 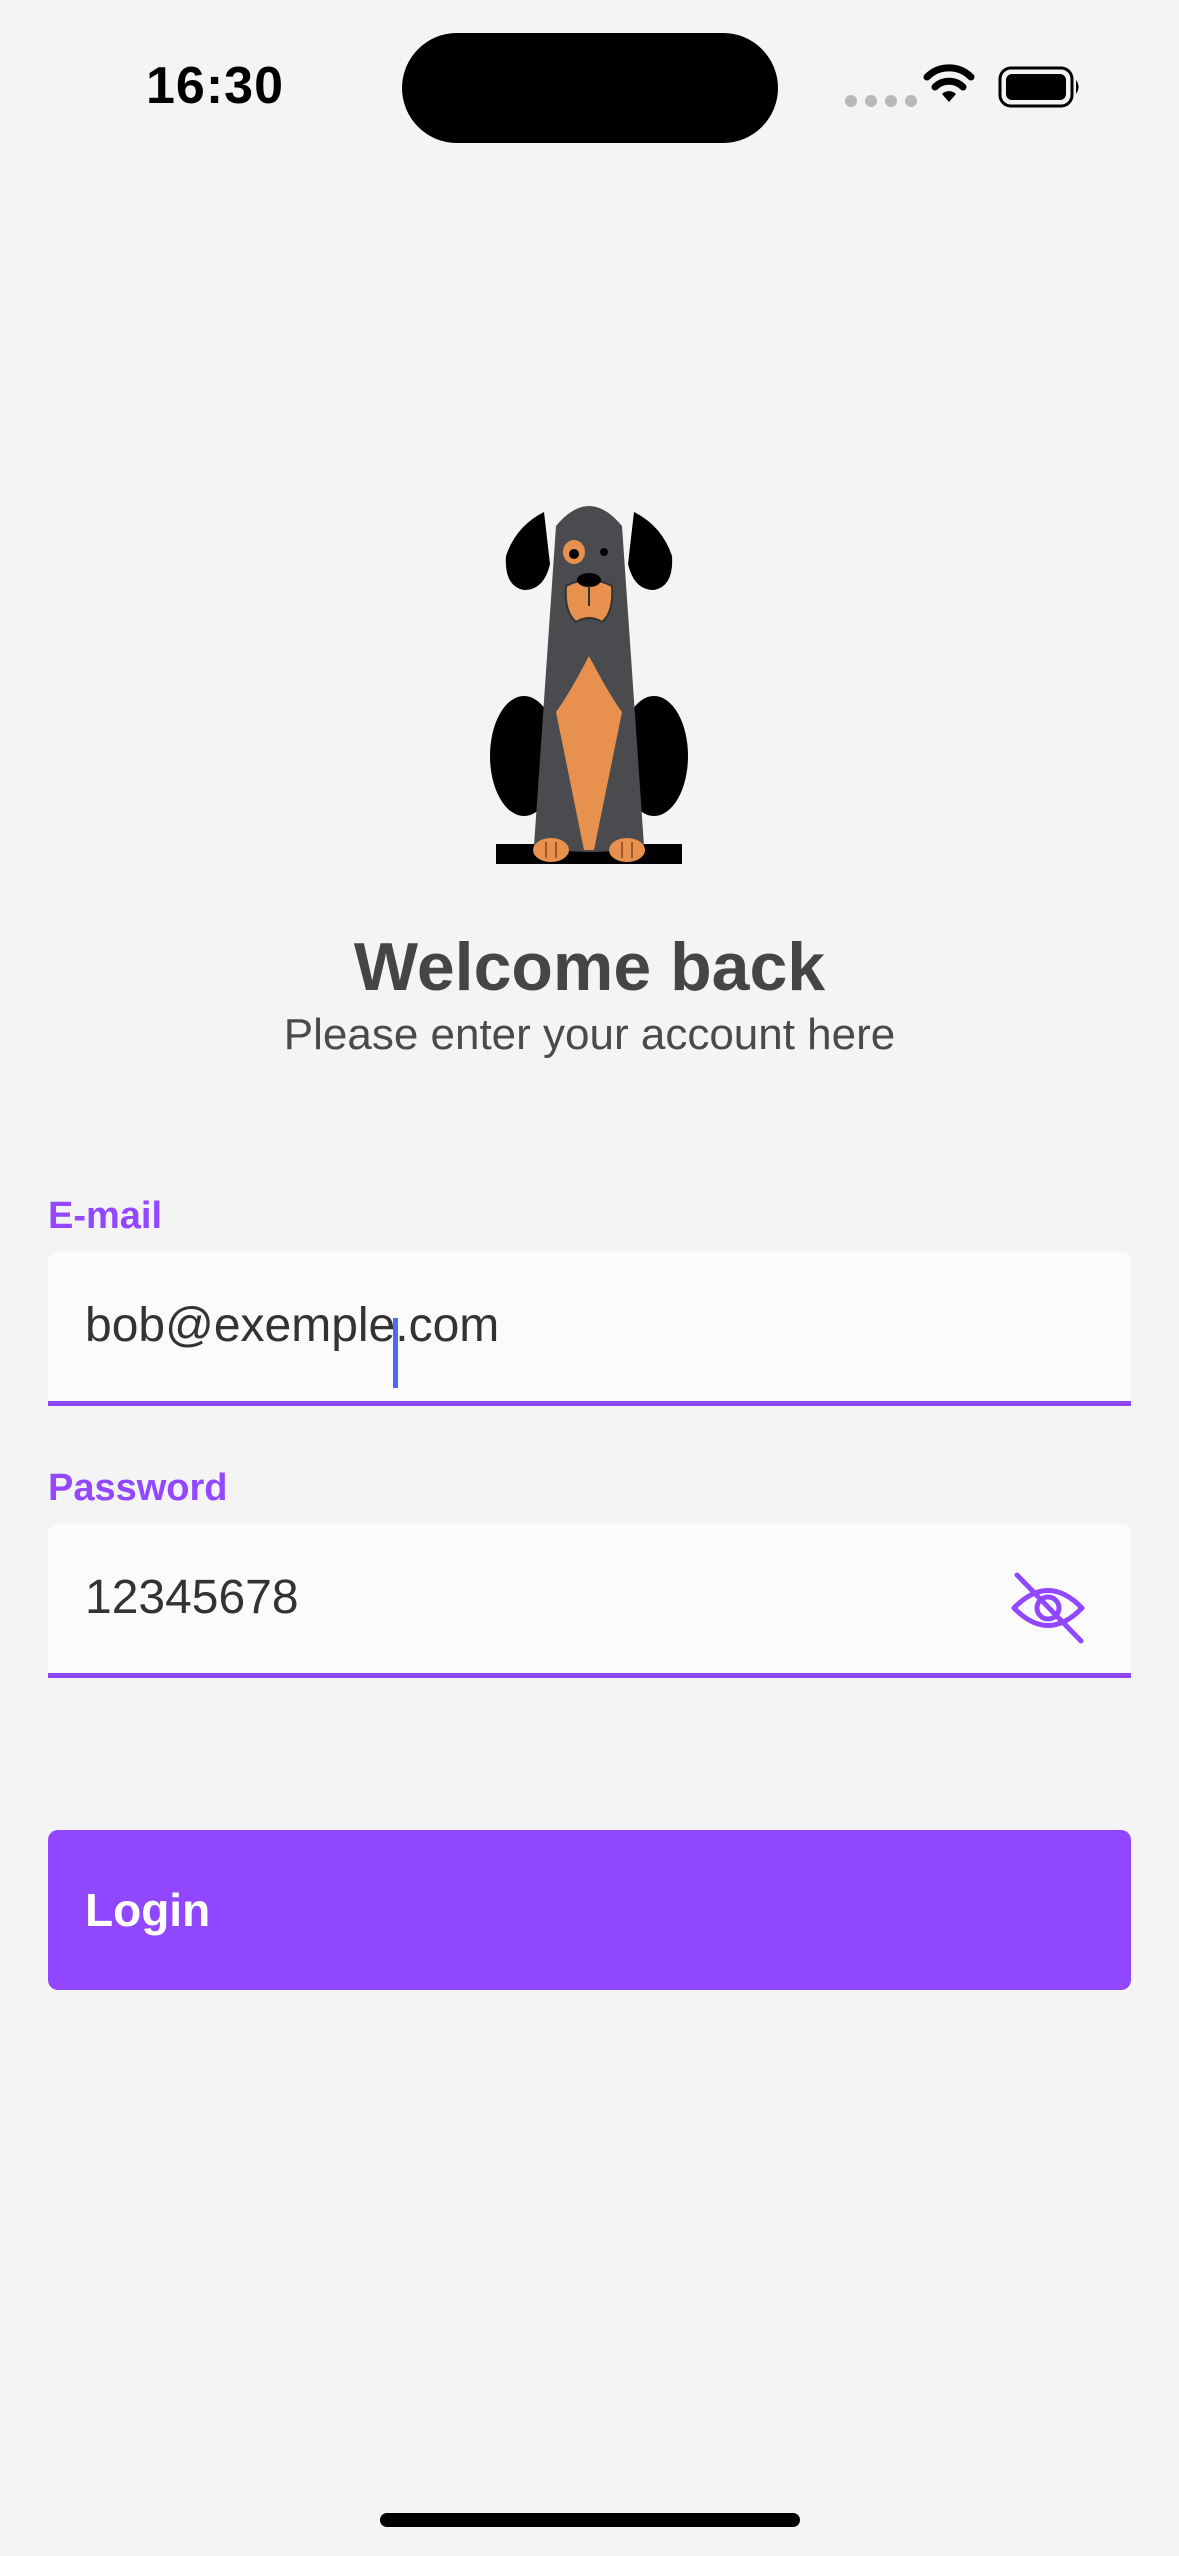 I want to click on email-label: E-mail, so click(x=105, y=1216).